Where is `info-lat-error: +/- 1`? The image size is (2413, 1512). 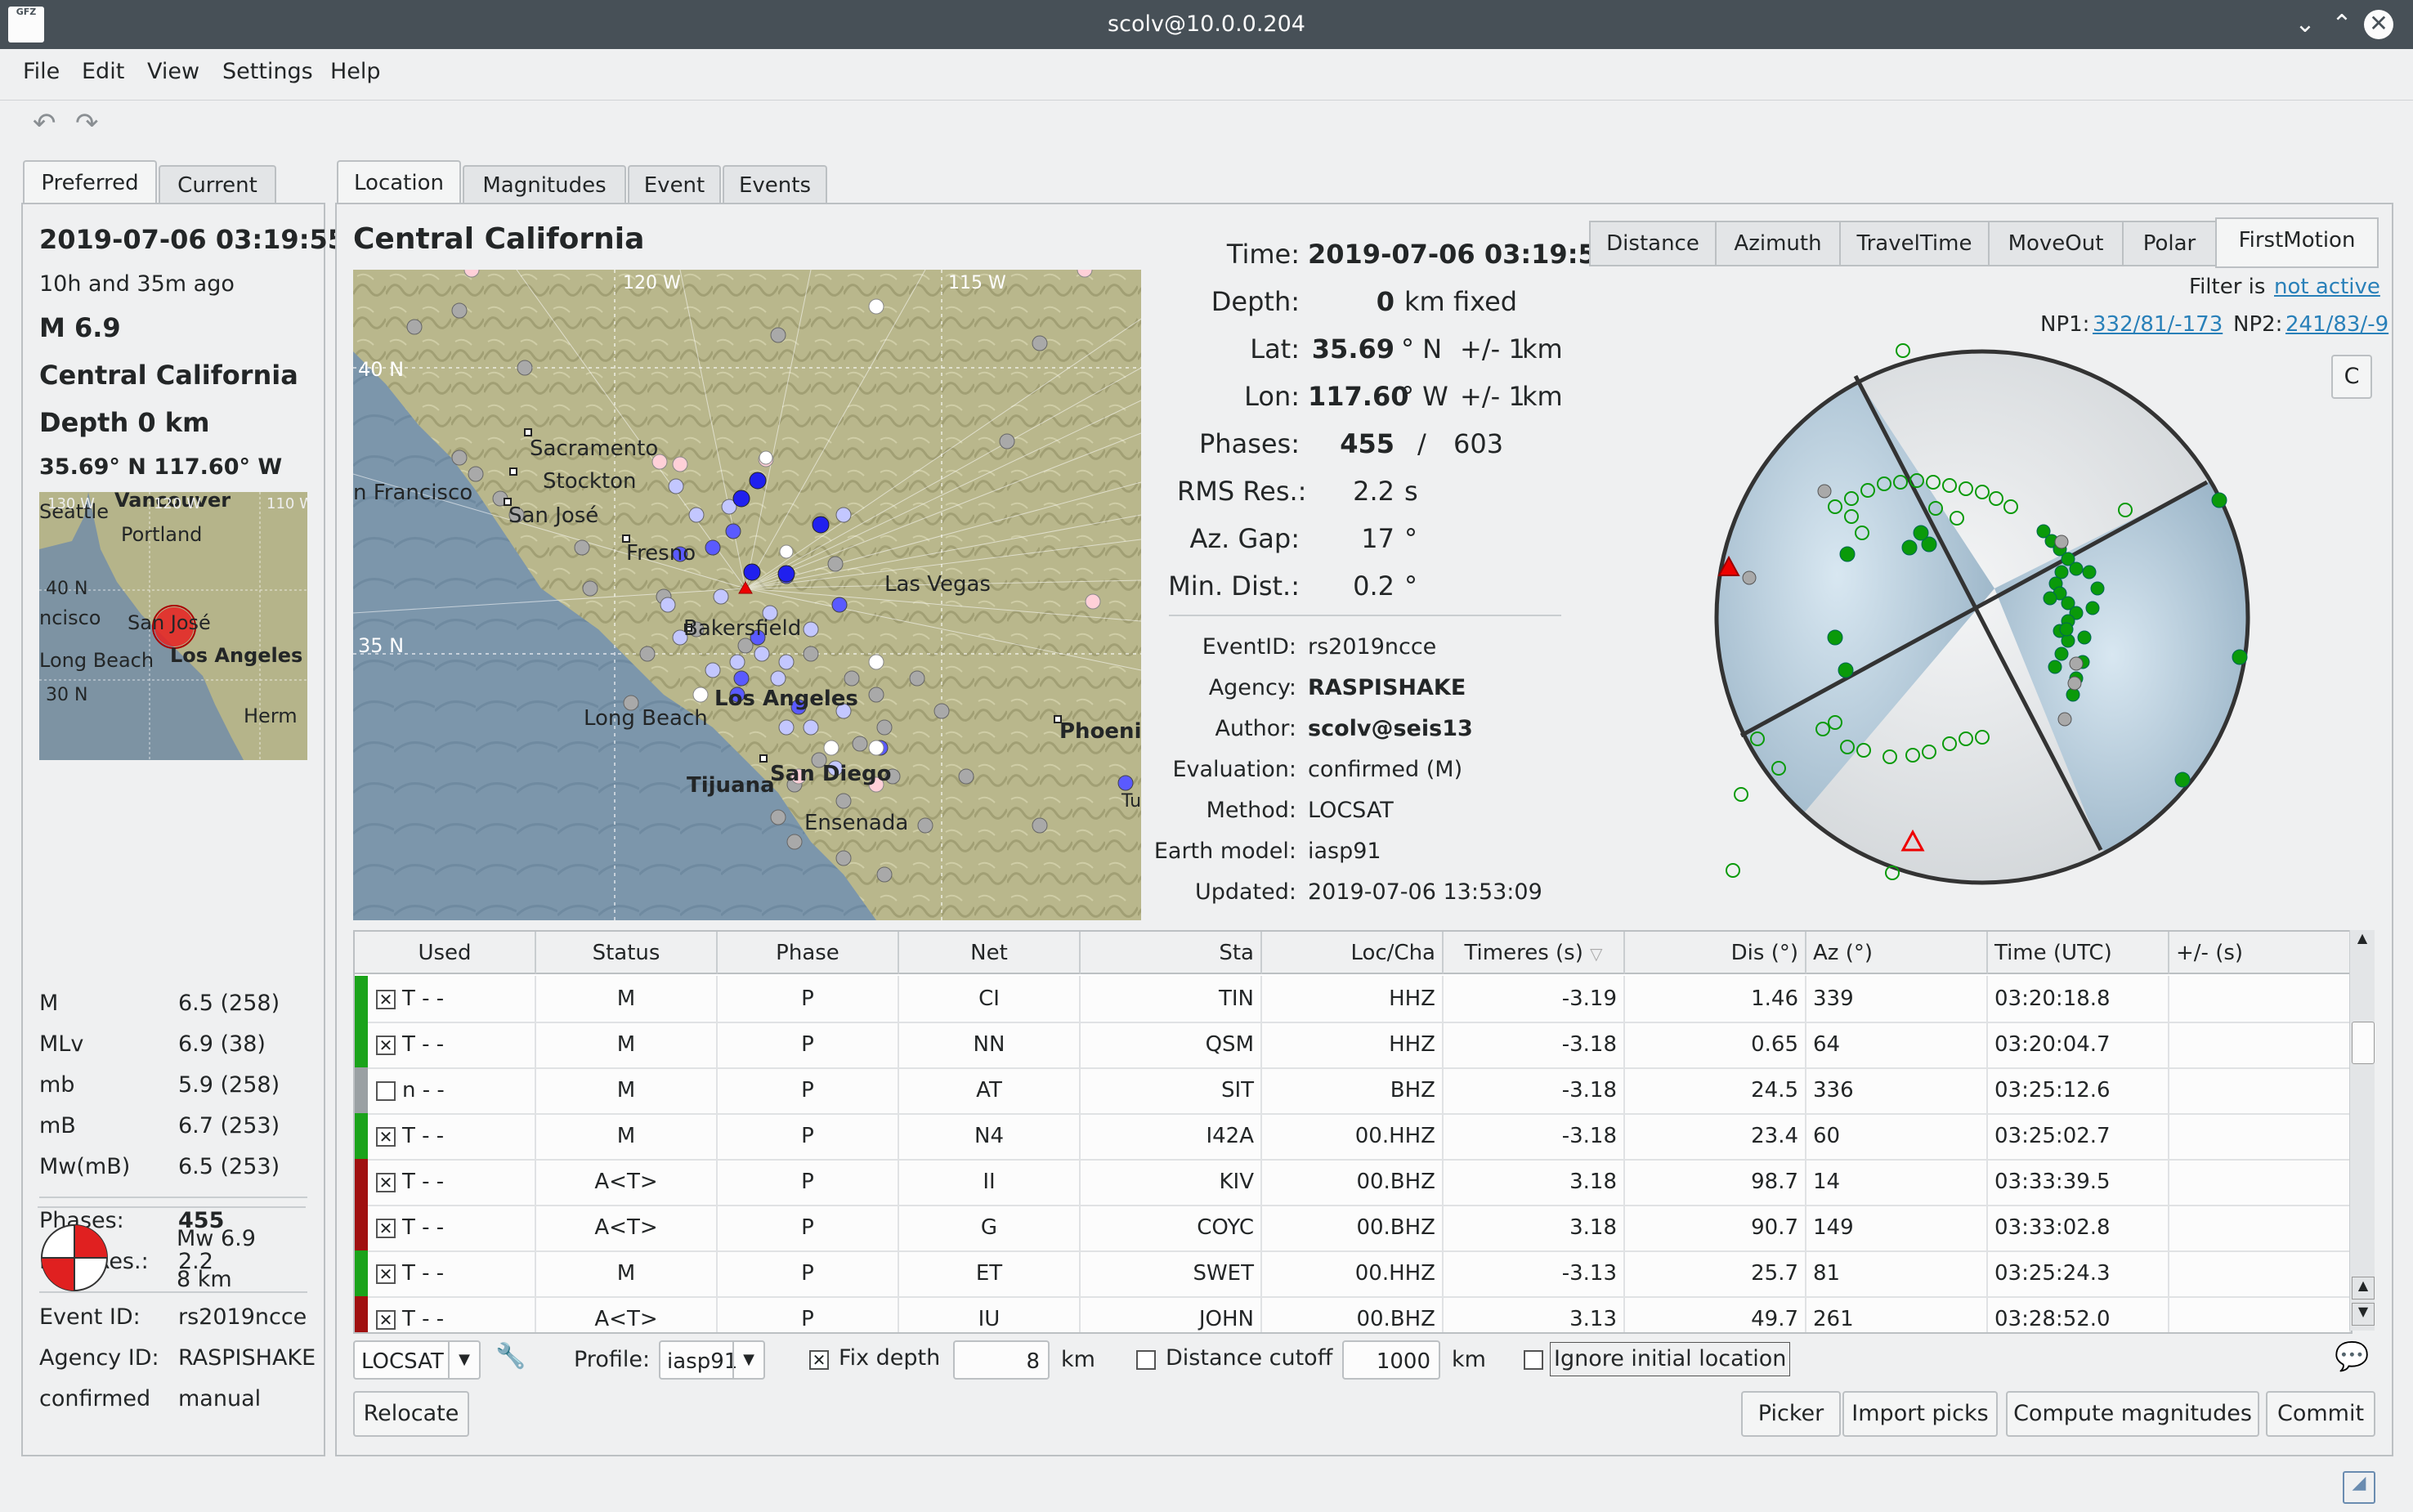 info-lat-error: +/- 1 is located at coordinates (1492, 349).